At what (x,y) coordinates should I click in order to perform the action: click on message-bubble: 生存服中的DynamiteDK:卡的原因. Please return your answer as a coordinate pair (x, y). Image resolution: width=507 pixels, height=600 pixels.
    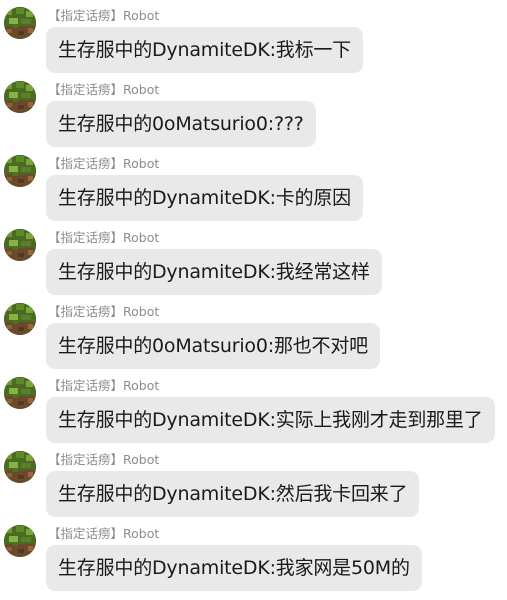
    Looking at the image, I should click on (204, 198).